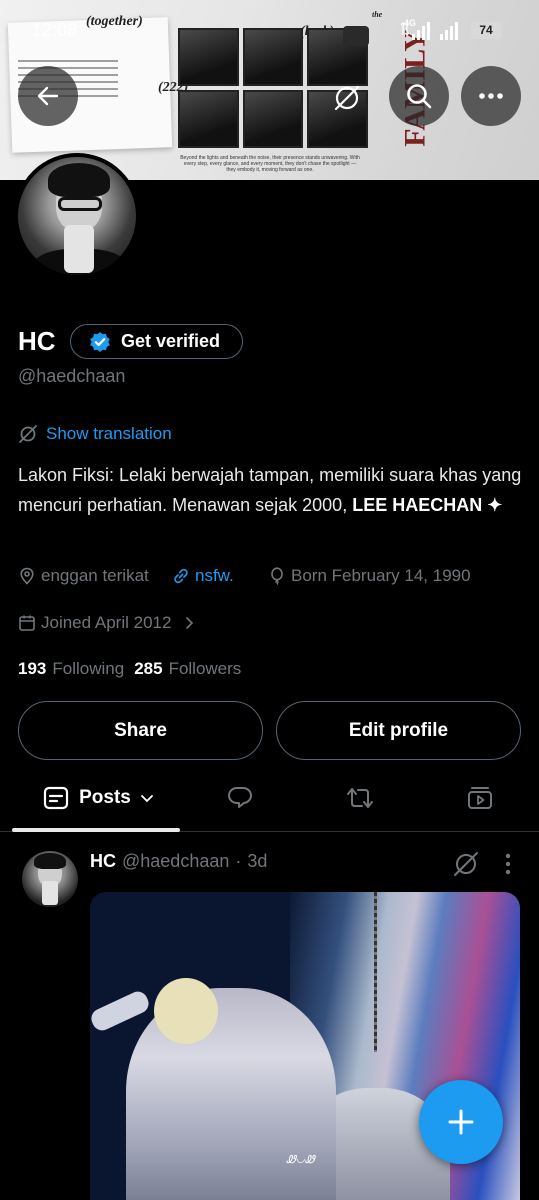  I want to click on post-avatar-hair-shape, so click(50, 861).